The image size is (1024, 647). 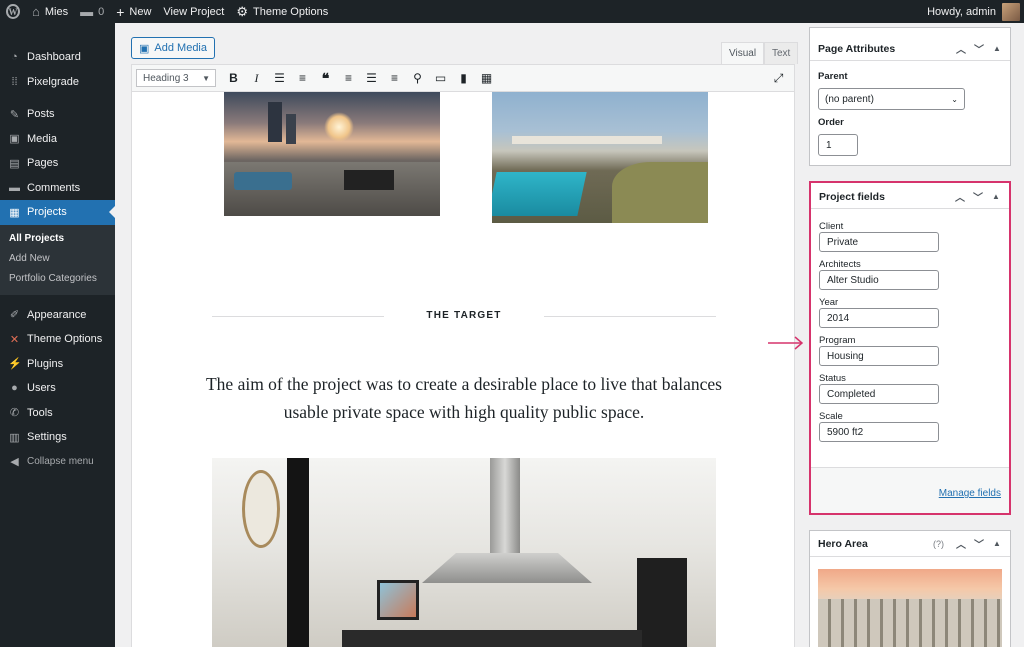 What do you see at coordinates (838, 145) in the screenshot?
I see `order-input: 1` at bounding box center [838, 145].